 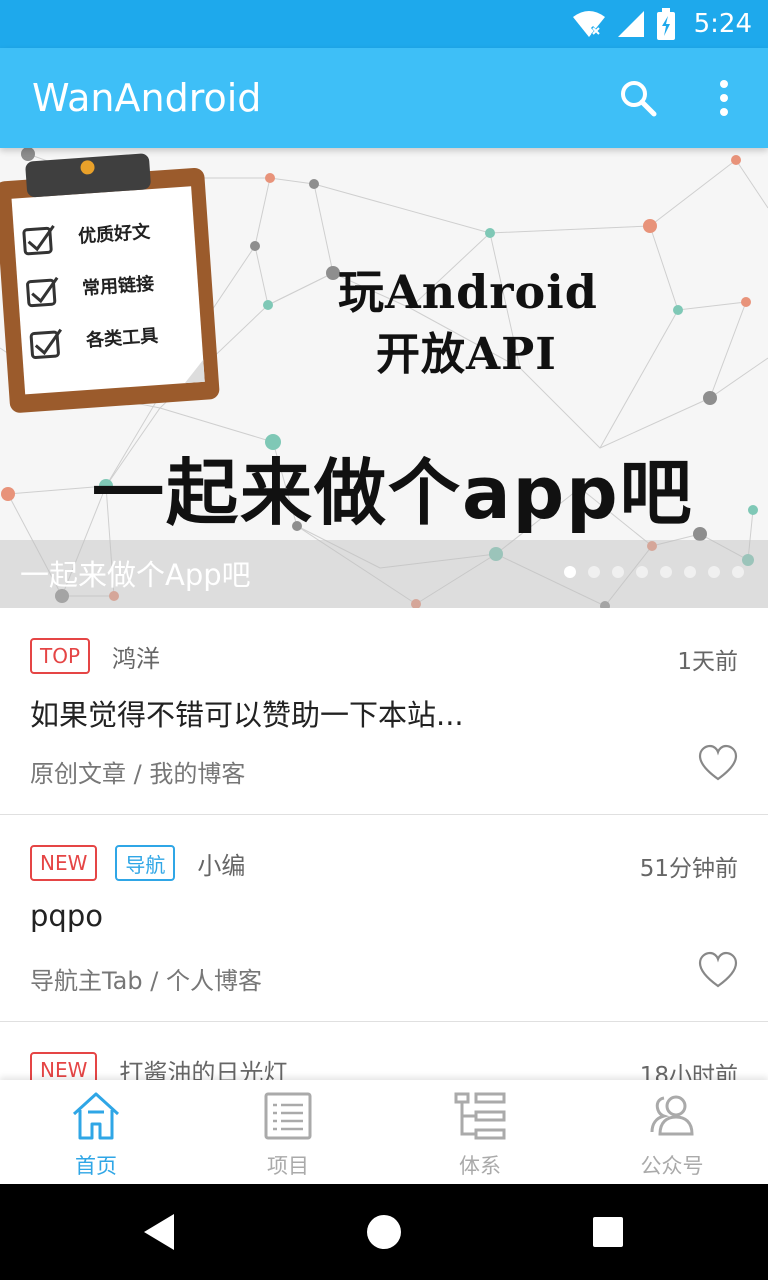 What do you see at coordinates (136, 656) in the screenshot?
I see `article-author: 鸿洋` at bounding box center [136, 656].